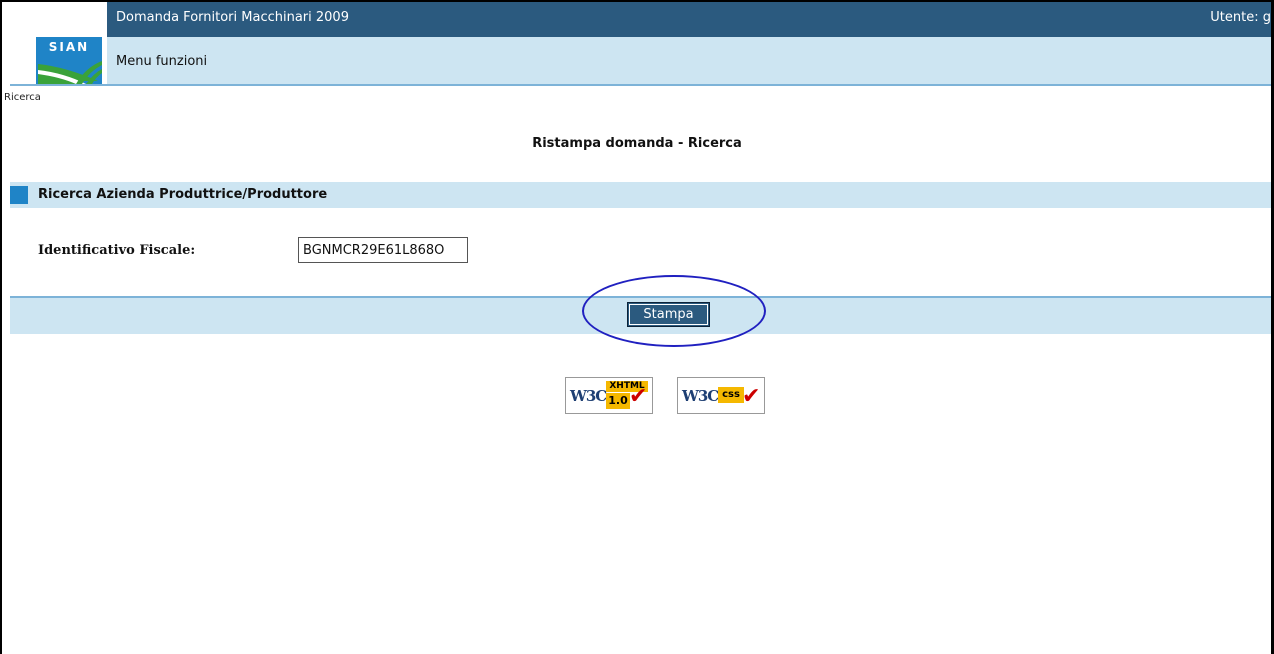 This screenshot has height=654, width=1274. I want to click on w3c-xhtml-badge: W3C XHTML 1.0 ✔, so click(609, 395).